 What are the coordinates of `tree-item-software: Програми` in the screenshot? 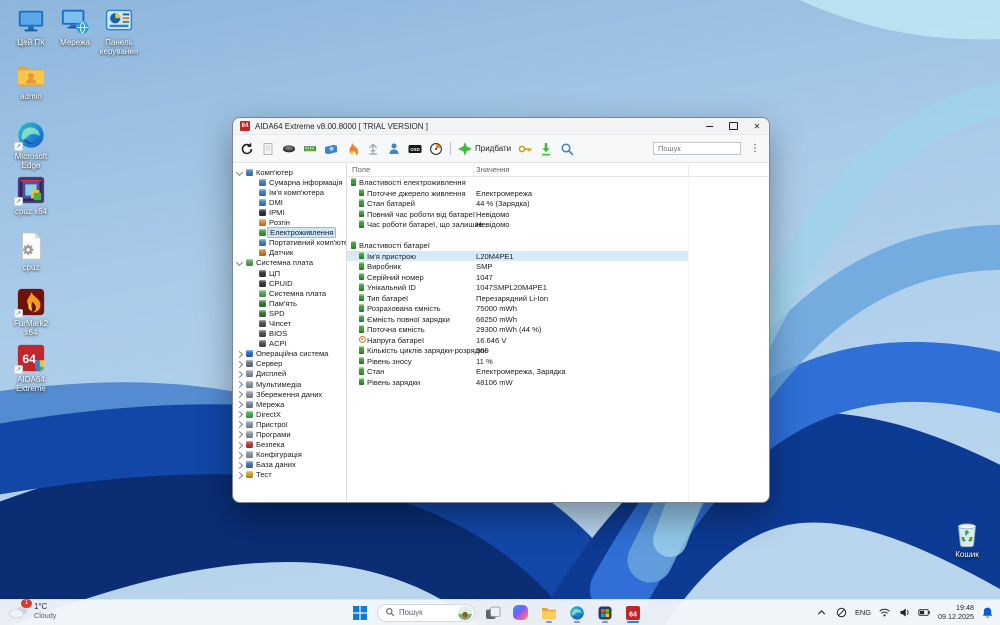 It's located at (289, 434).